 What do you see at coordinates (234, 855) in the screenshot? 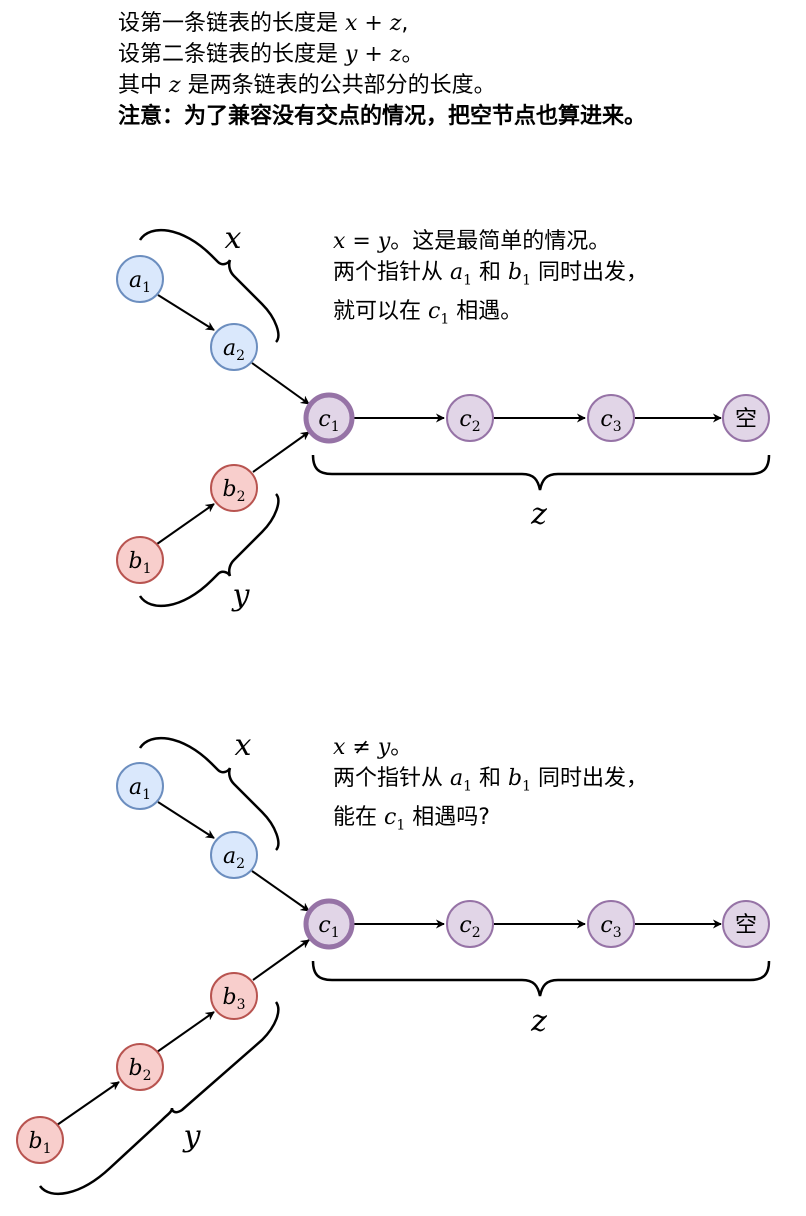
I see `case2-node-a2: a2` at bounding box center [234, 855].